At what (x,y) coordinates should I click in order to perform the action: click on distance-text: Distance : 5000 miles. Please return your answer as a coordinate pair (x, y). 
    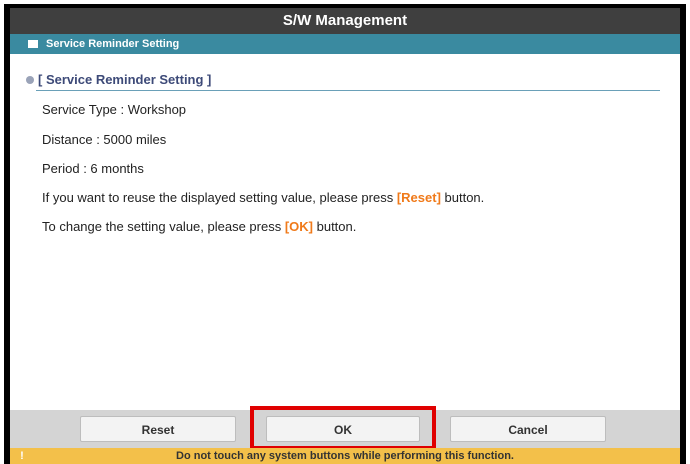
    Looking at the image, I should click on (104, 139).